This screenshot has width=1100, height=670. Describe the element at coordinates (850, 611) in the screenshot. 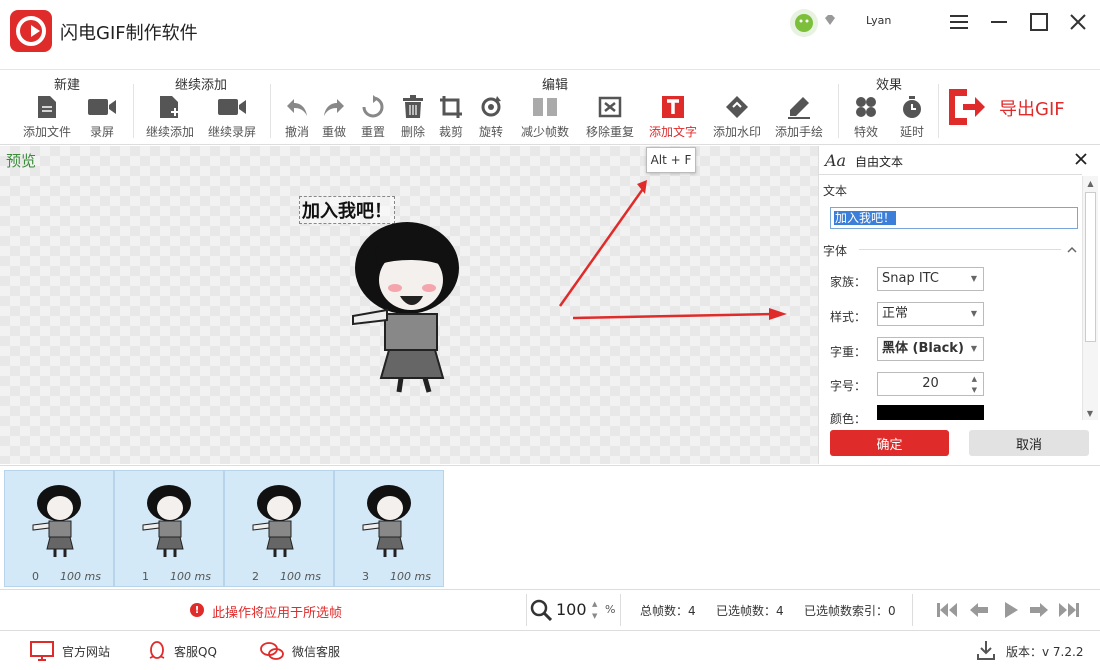

I see `selected-frame-index: 已选帧数索引：0` at that location.